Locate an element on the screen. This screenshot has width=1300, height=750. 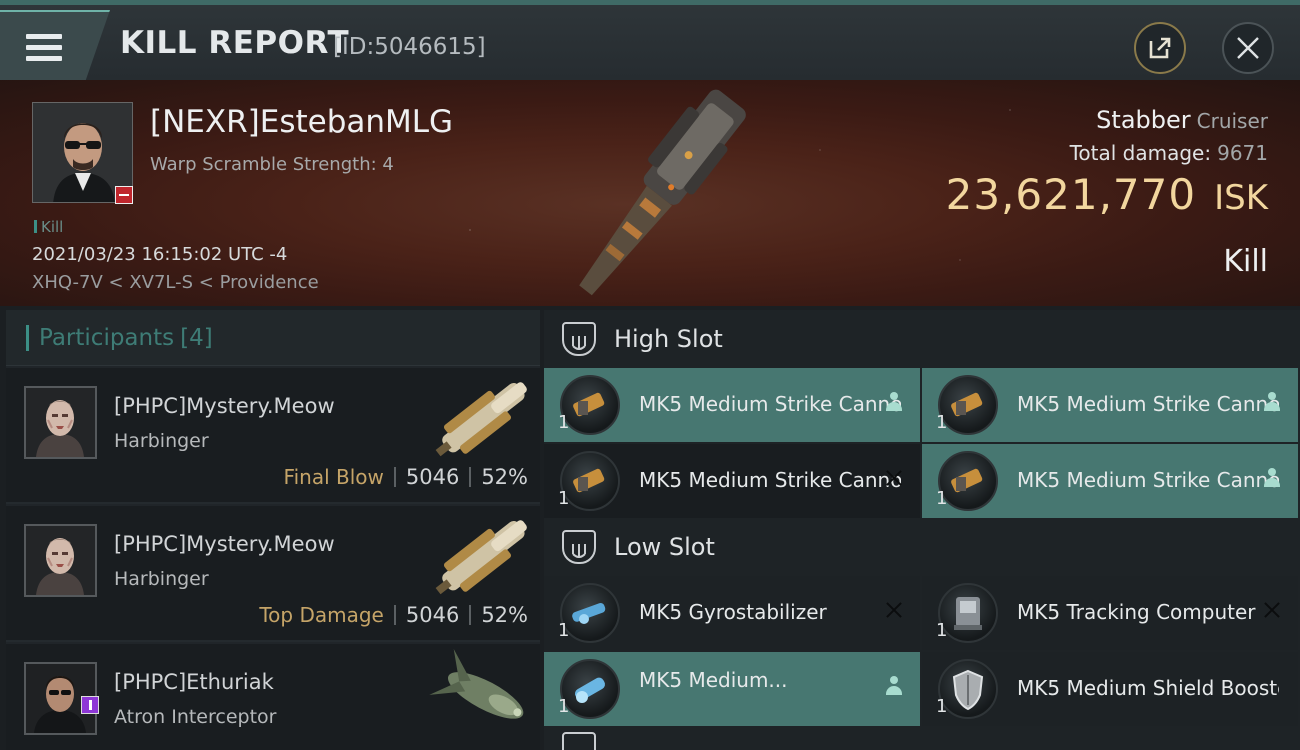
participant-stats: Final Blow 5046 52% is located at coordinates (406, 477).